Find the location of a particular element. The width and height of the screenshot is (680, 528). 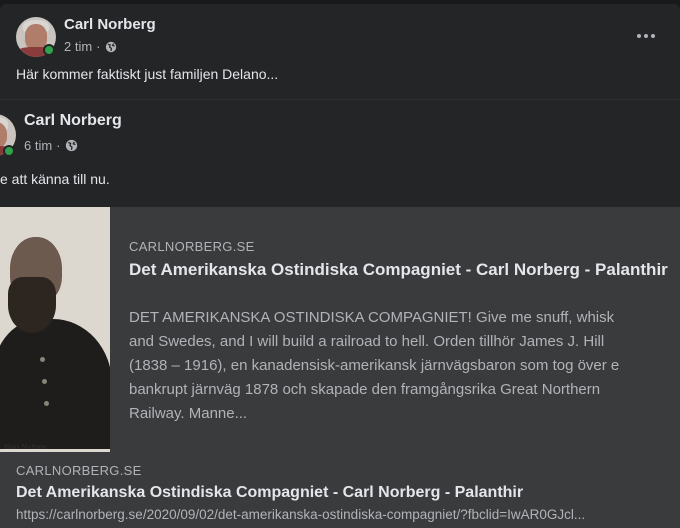

online-status-indicator is located at coordinates (49, 50).